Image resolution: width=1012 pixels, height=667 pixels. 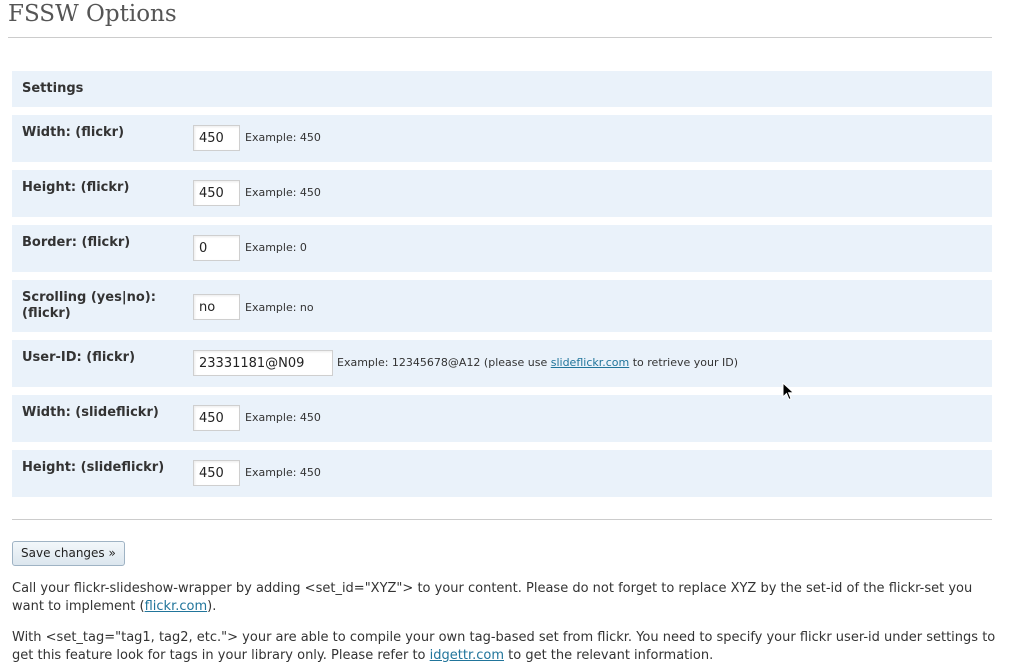 I want to click on border-flickr-hint: Example: 0, so click(x=276, y=247).